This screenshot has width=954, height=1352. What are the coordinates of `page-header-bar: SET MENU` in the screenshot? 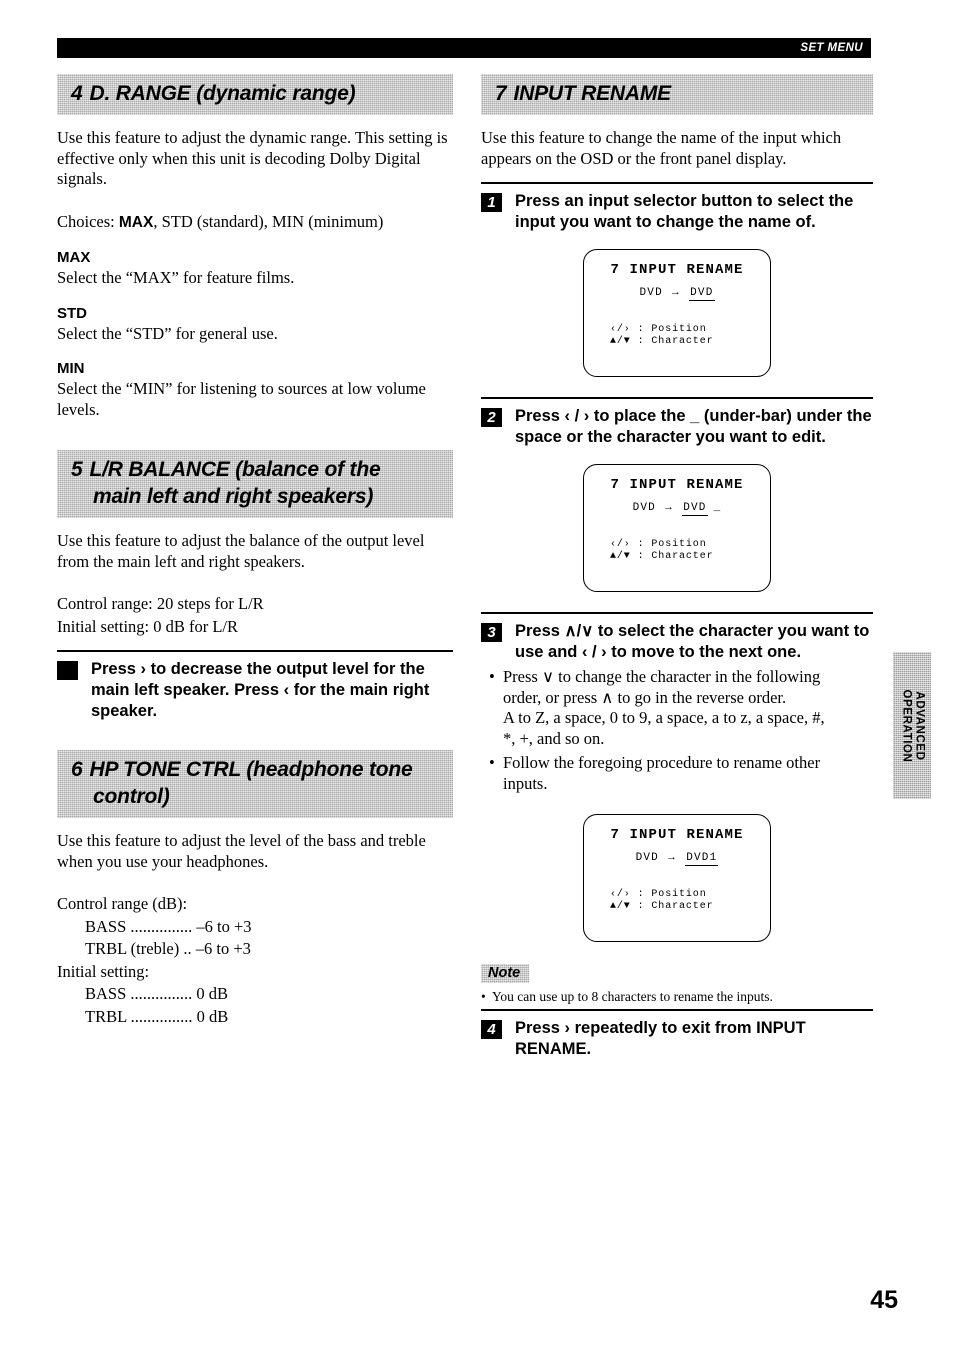 It's located at (464, 48).